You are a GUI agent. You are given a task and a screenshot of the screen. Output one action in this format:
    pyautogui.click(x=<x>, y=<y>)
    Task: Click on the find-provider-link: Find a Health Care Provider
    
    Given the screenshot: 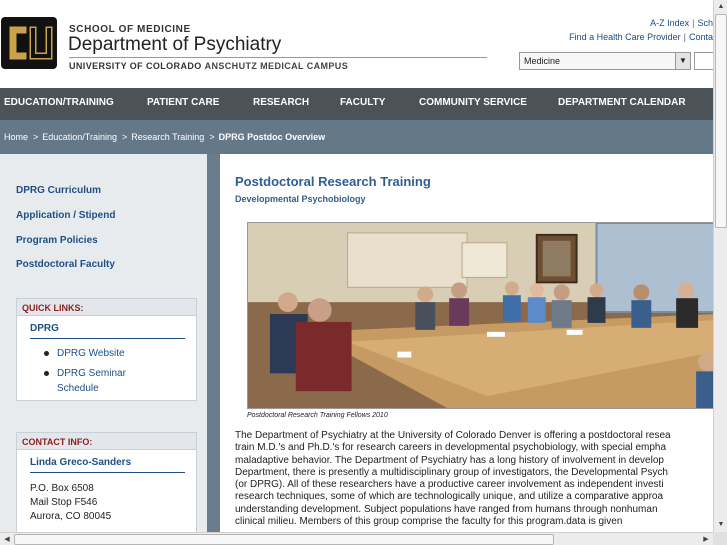 What is the action you would take?
    pyautogui.click(x=625, y=37)
    